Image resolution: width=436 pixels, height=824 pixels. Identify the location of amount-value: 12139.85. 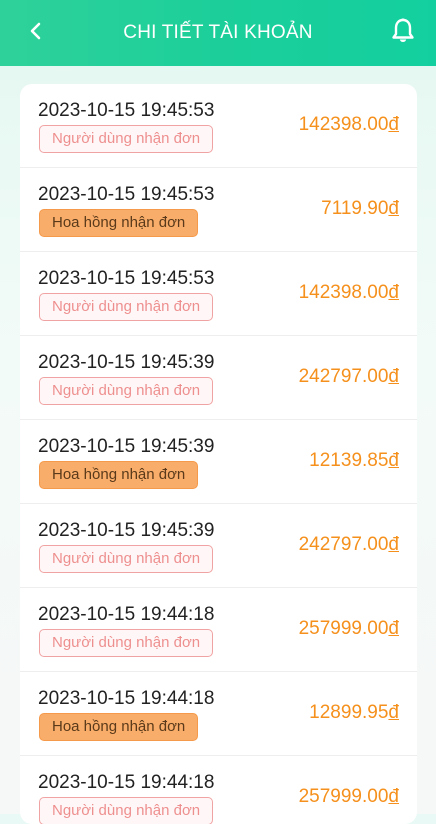
(349, 460).